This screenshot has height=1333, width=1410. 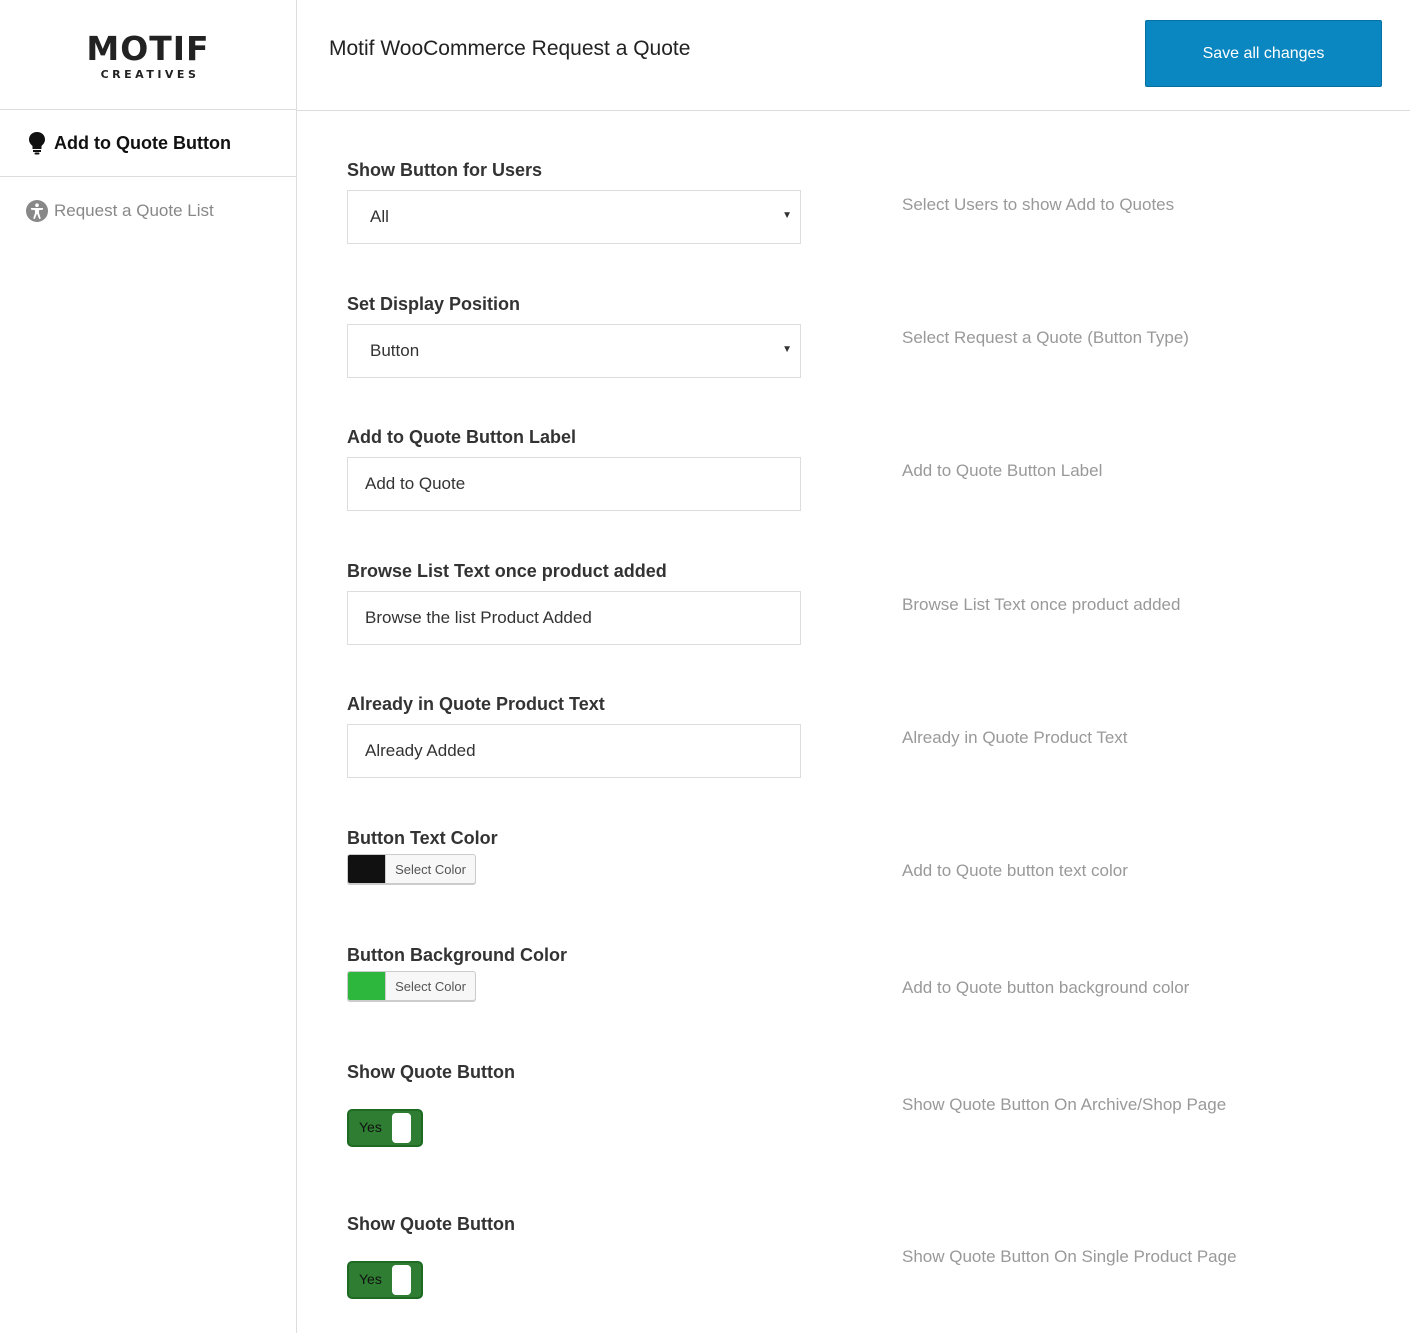 I want to click on already-in-quote-input: Already Added, so click(x=574, y=751).